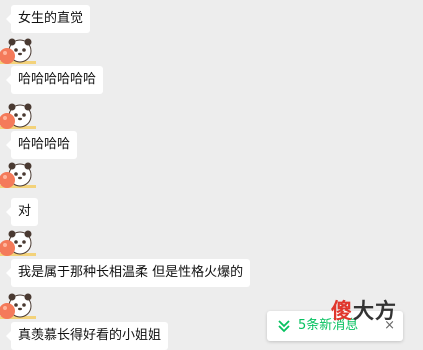 This screenshot has height=350, width=423. What do you see at coordinates (131, 272) in the screenshot?
I see `message-text: 我是属于那种长相温柔 但是性格火爆的` at bounding box center [131, 272].